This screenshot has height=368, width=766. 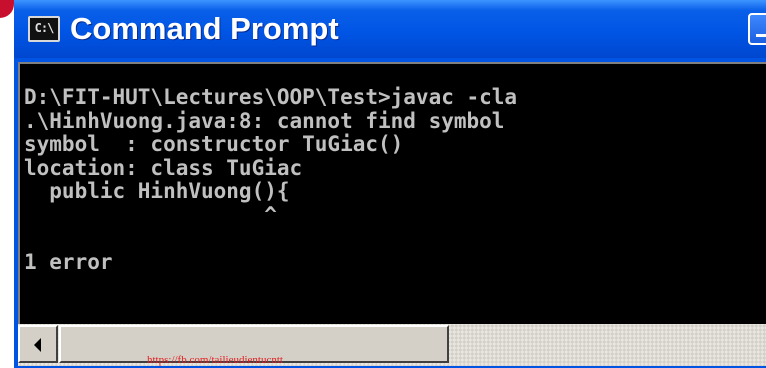 I want to click on minimize-button, so click(x=757, y=29).